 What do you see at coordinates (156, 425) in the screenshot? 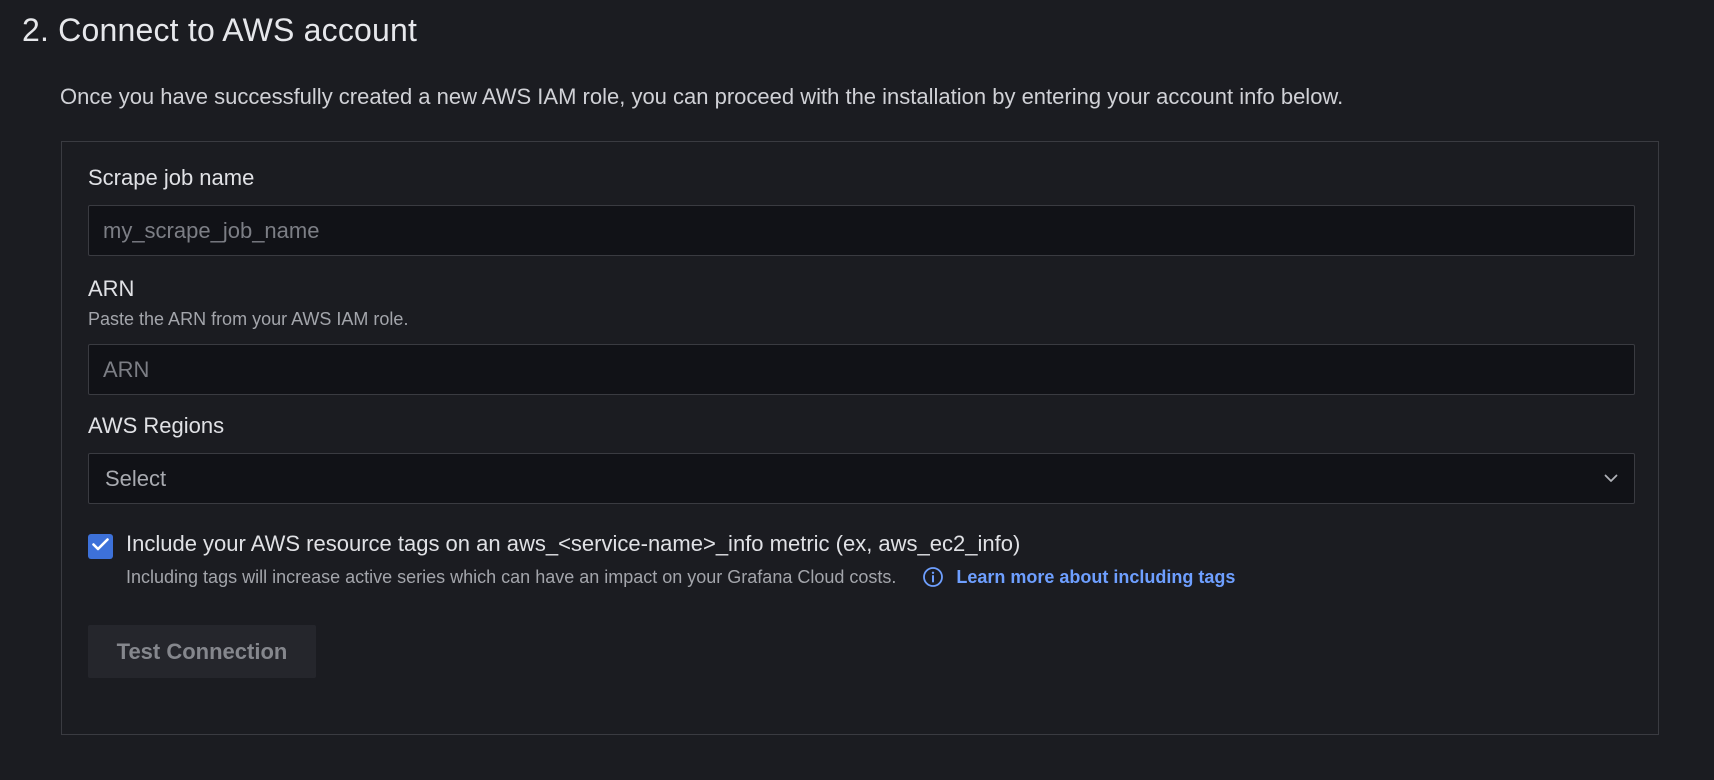
I see `aws-regions-label: AWS Regions` at bounding box center [156, 425].